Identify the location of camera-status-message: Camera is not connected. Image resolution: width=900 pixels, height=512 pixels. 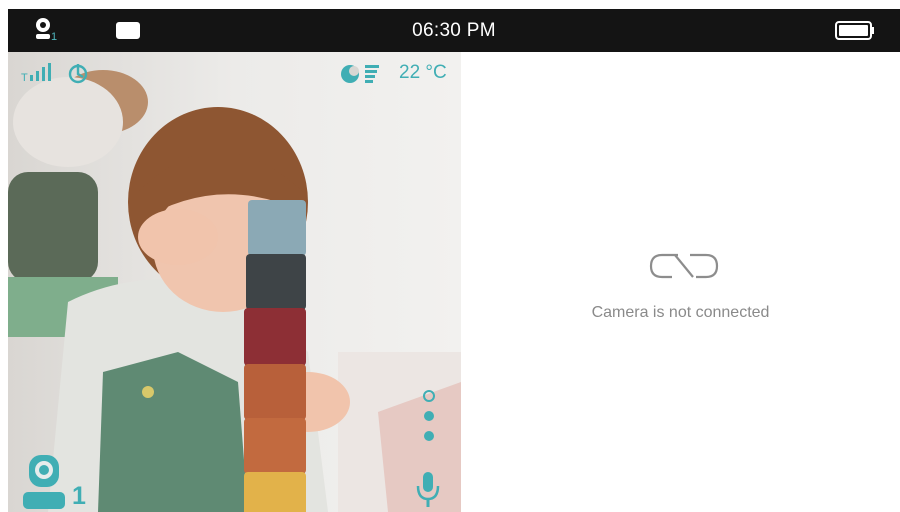
(680, 312).